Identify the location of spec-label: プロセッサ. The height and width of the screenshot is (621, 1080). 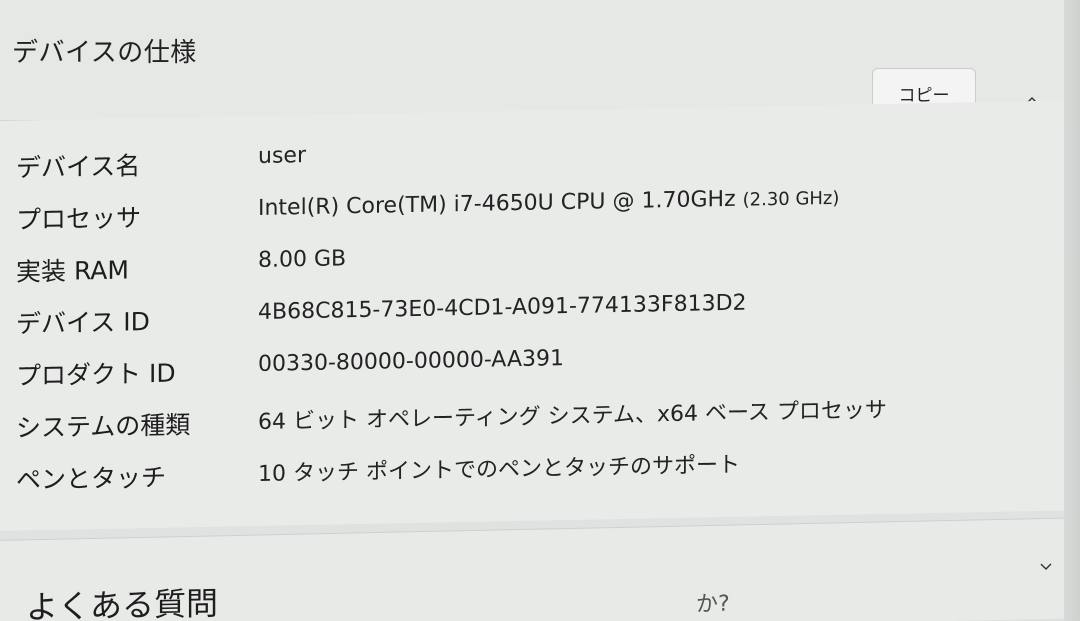
(79, 219).